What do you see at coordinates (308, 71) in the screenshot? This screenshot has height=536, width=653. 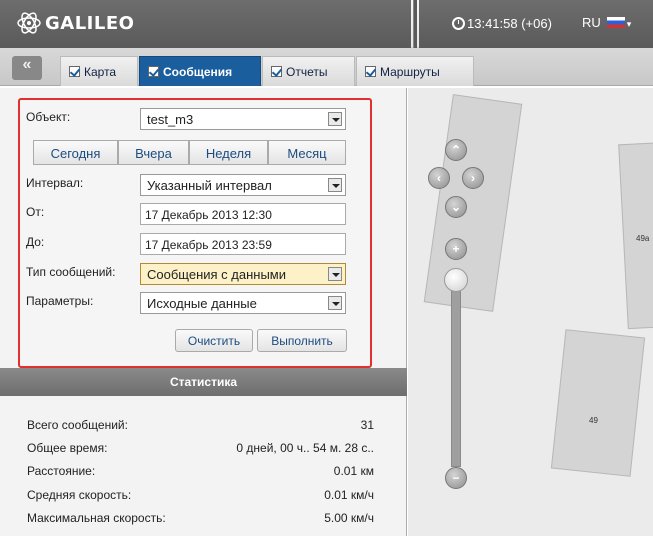 I see `tab-reports: Отчеты` at bounding box center [308, 71].